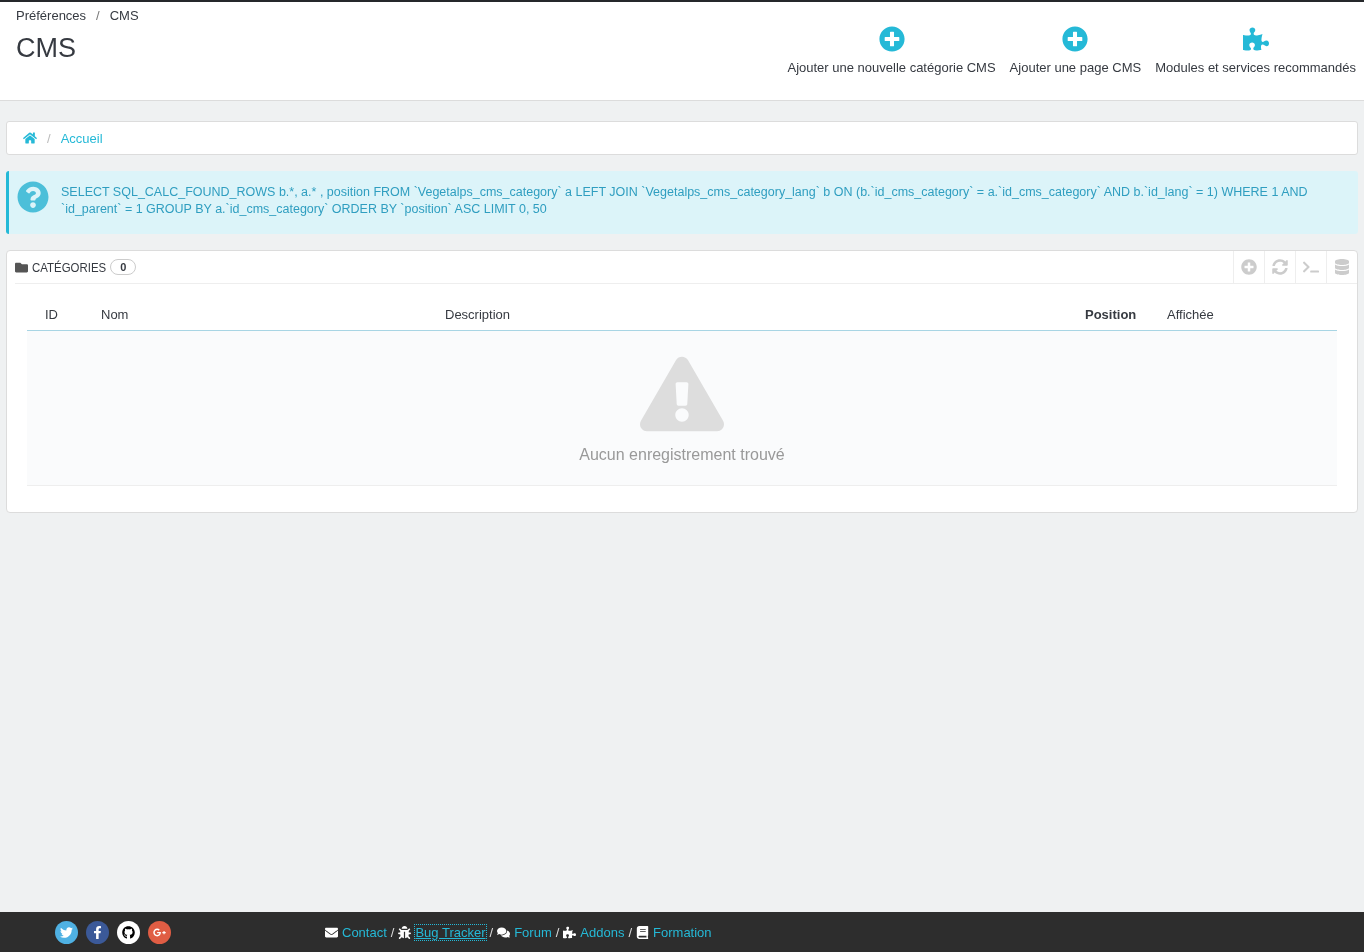 The image size is (1364, 952). What do you see at coordinates (1342, 267) in the screenshot?
I see `database-icon` at bounding box center [1342, 267].